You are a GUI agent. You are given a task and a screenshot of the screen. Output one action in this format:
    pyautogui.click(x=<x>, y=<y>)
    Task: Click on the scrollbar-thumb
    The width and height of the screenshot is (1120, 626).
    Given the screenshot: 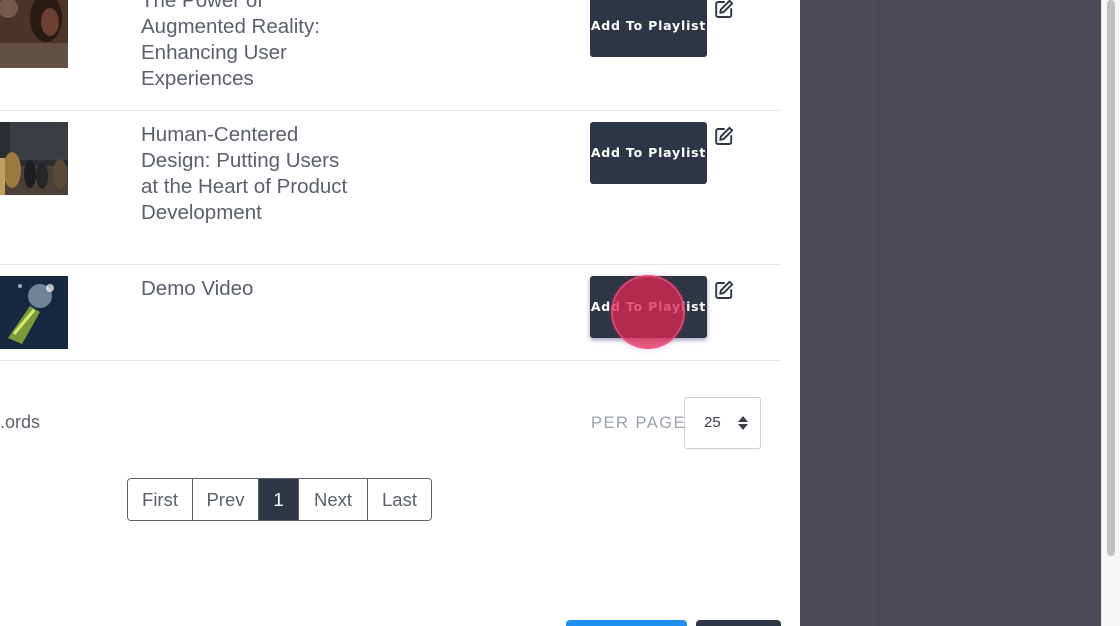 What is the action you would take?
    pyautogui.click(x=1111, y=278)
    